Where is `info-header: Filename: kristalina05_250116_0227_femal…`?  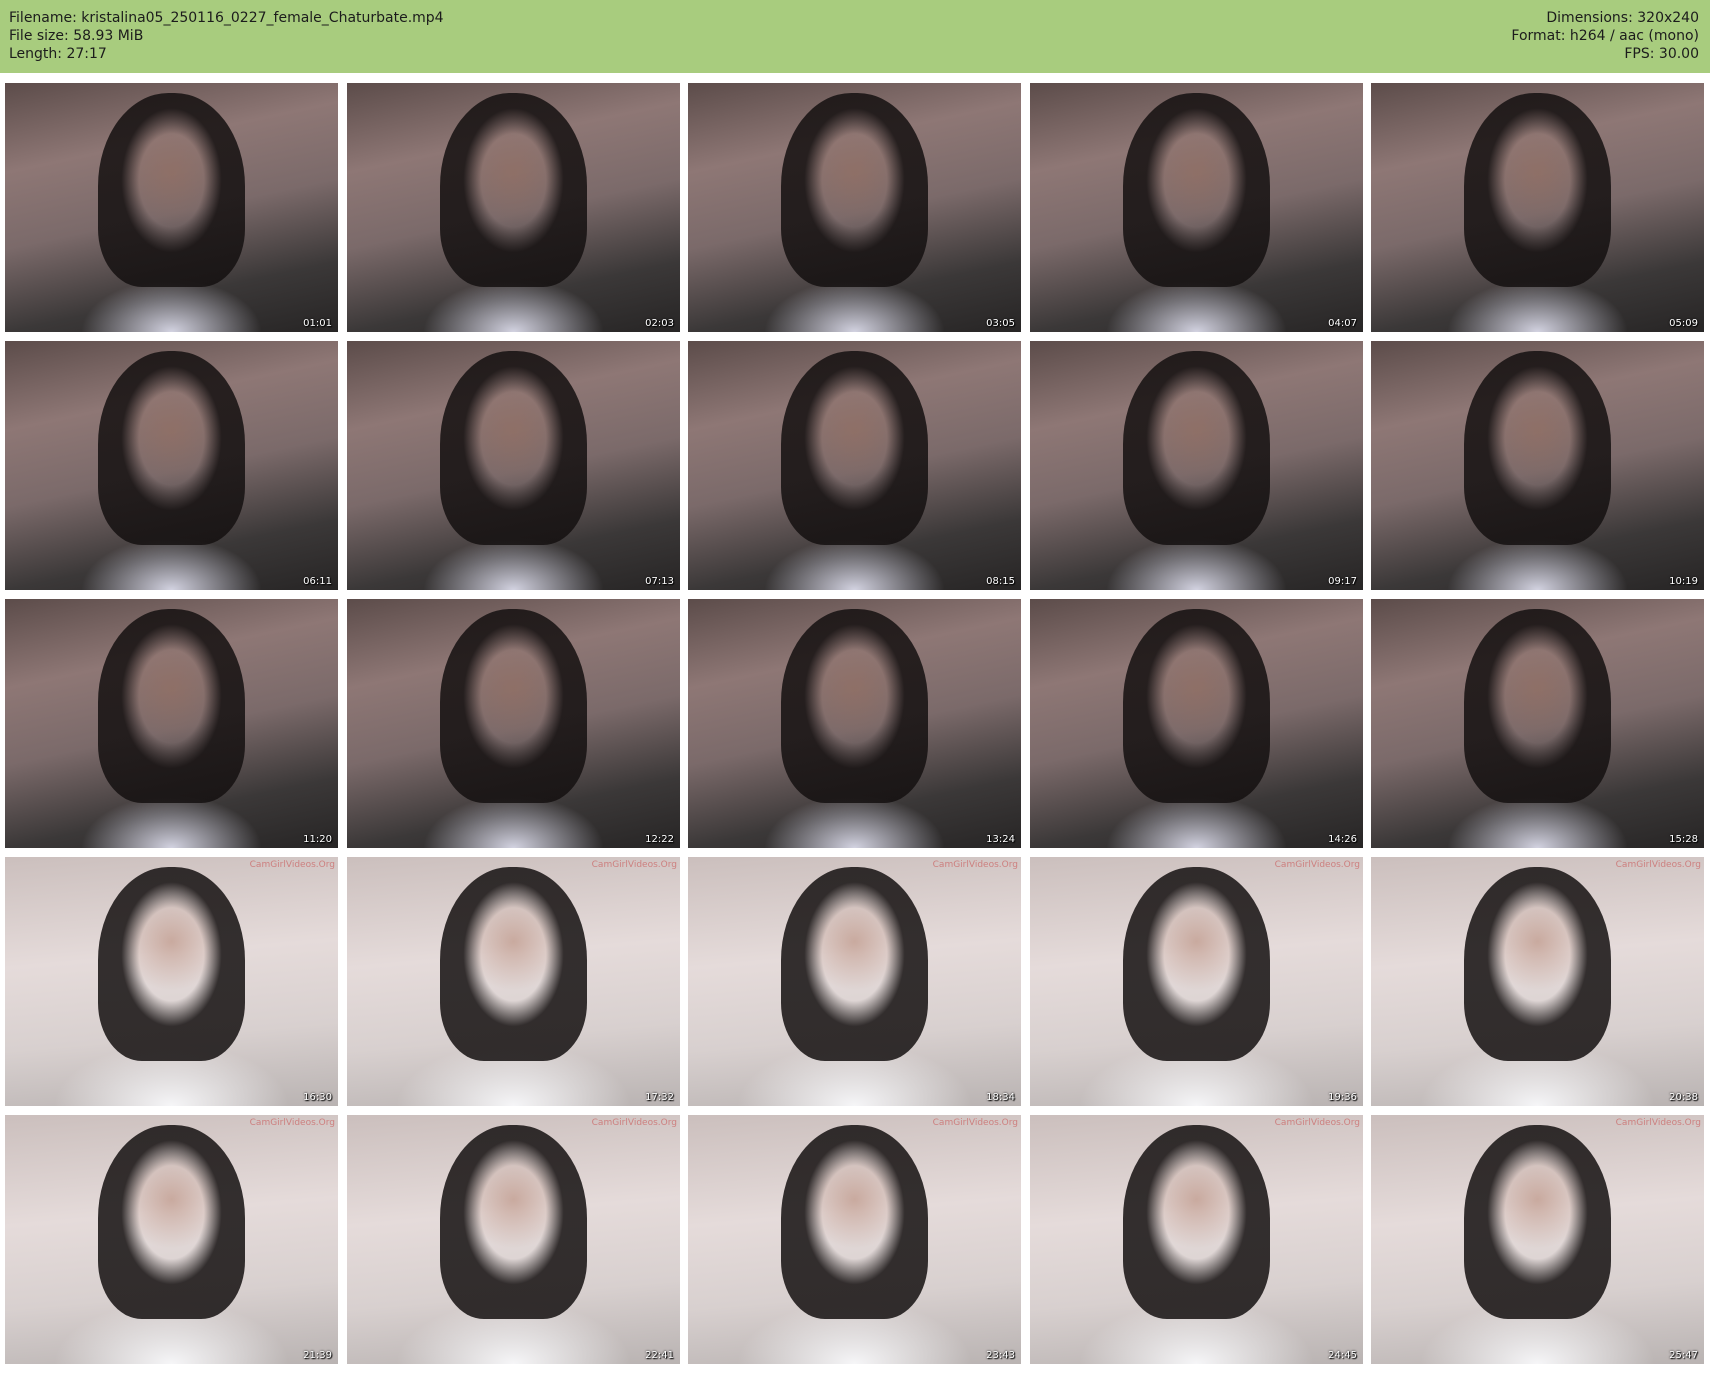
info-header: Filename: kristalina05_250116_0227_femal… is located at coordinates (855, 36).